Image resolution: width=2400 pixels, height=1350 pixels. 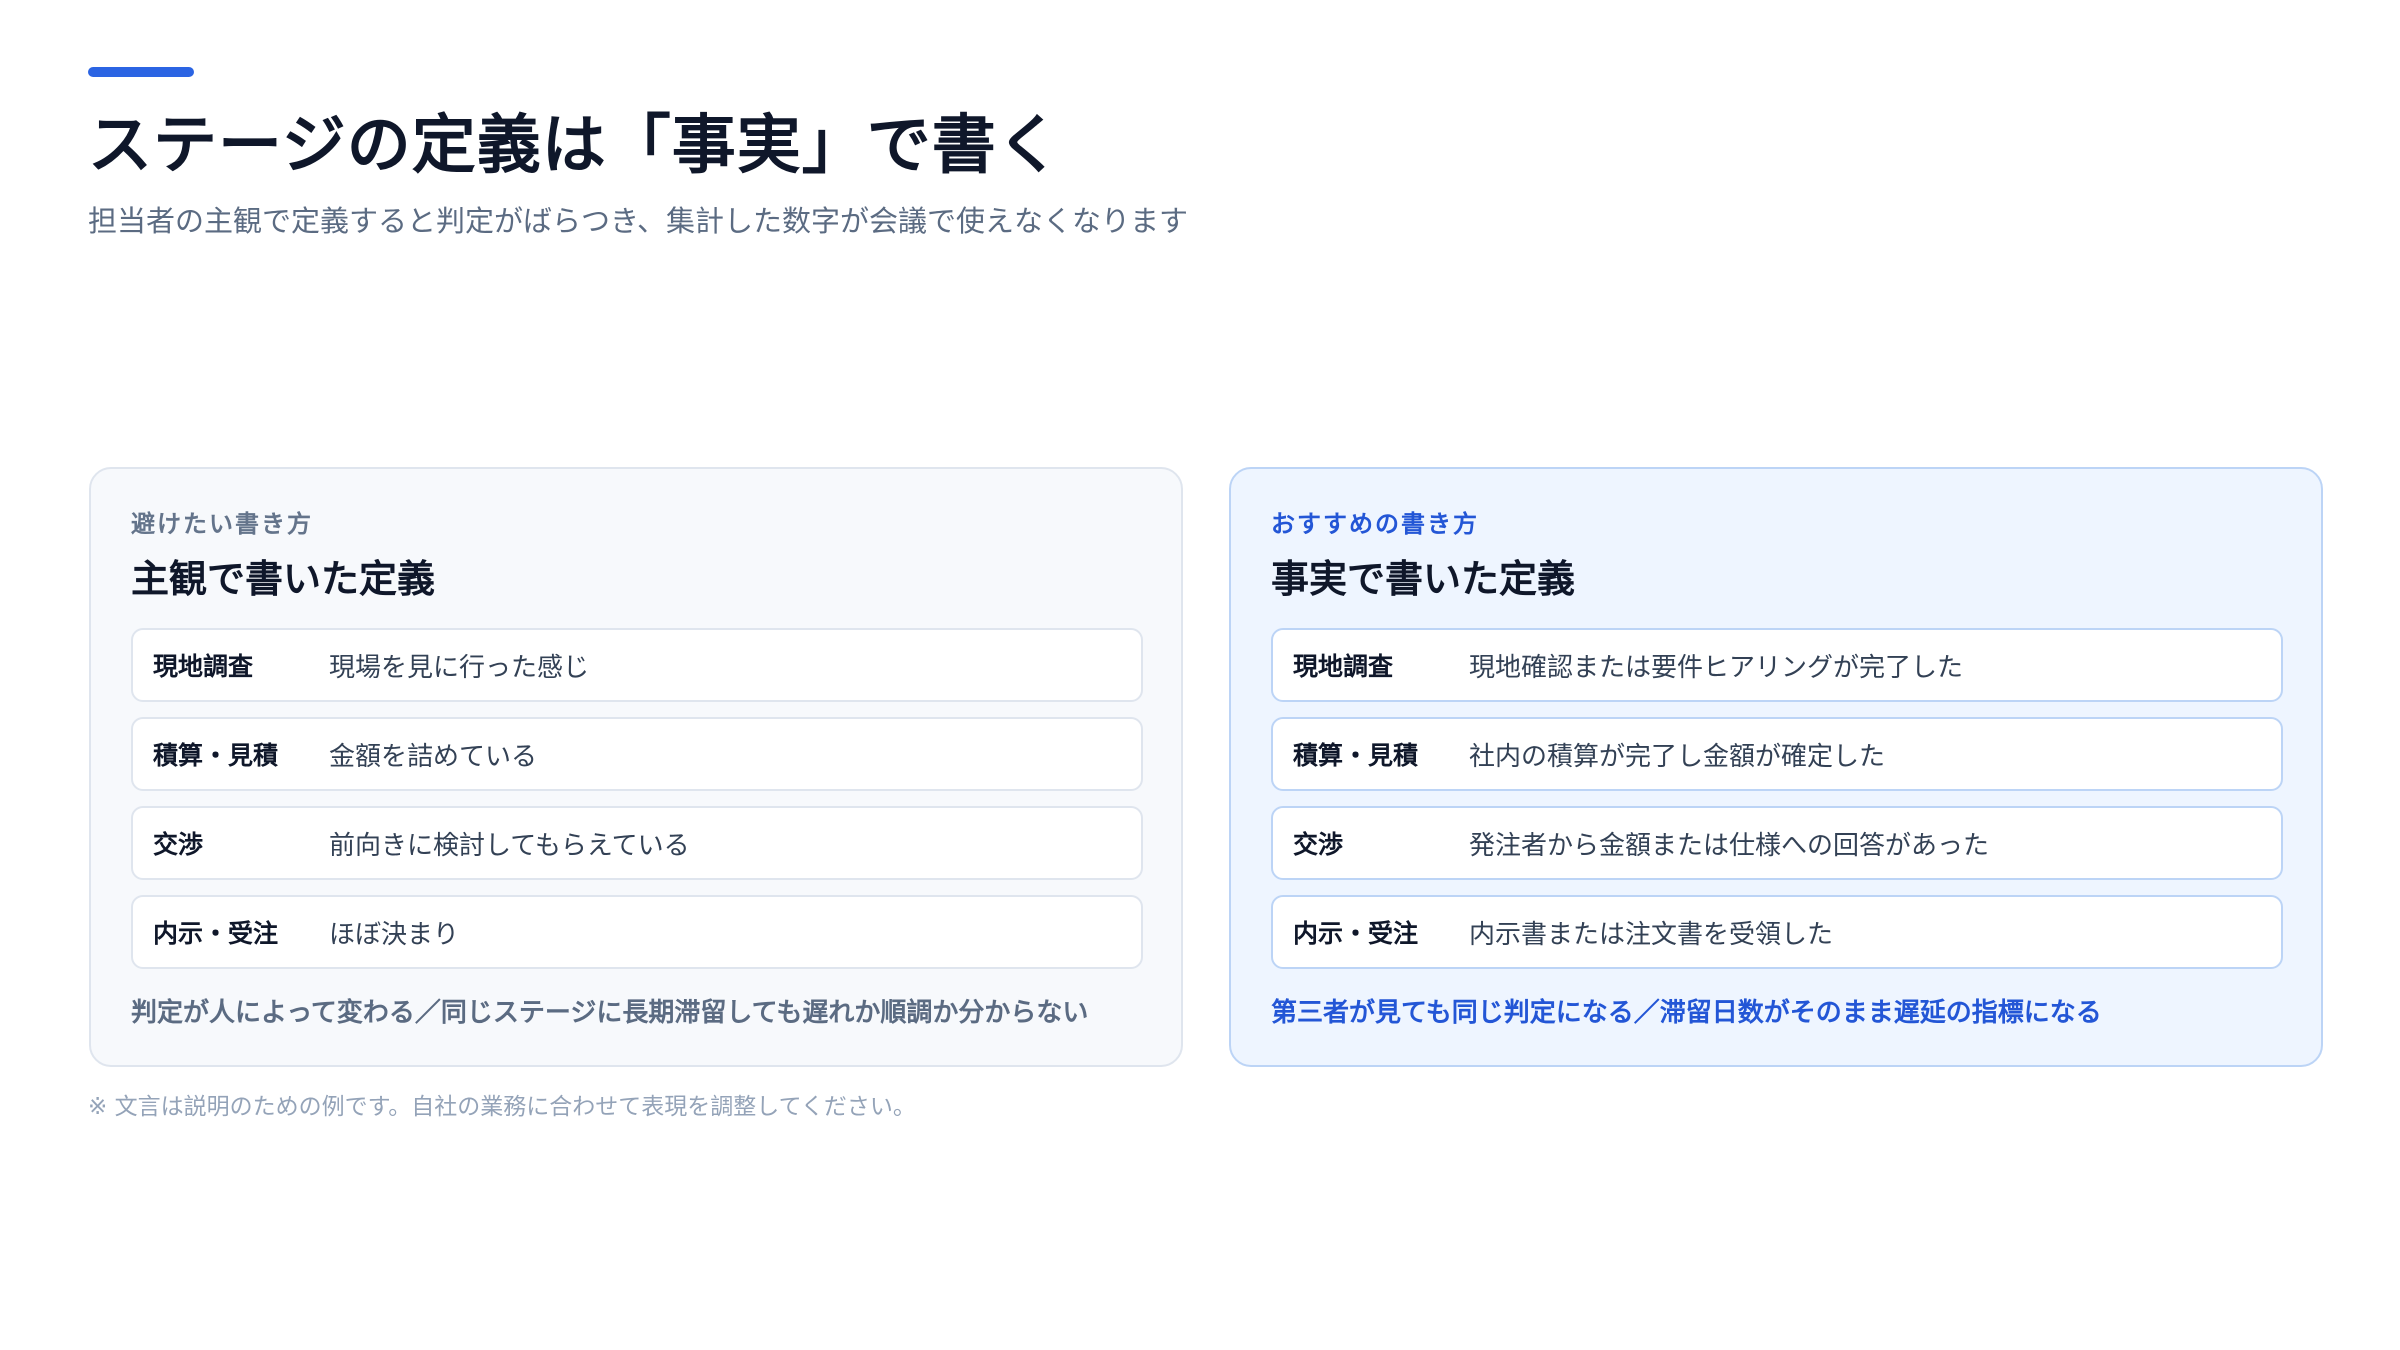 I want to click on title-accent-bar, so click(x=141, y=72).